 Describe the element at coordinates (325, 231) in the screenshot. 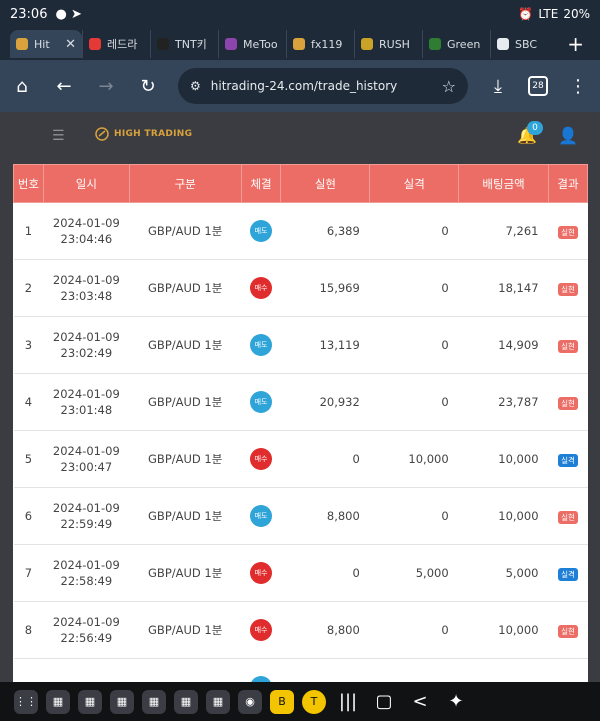

I see `realized-cell: 6,389` at that location.